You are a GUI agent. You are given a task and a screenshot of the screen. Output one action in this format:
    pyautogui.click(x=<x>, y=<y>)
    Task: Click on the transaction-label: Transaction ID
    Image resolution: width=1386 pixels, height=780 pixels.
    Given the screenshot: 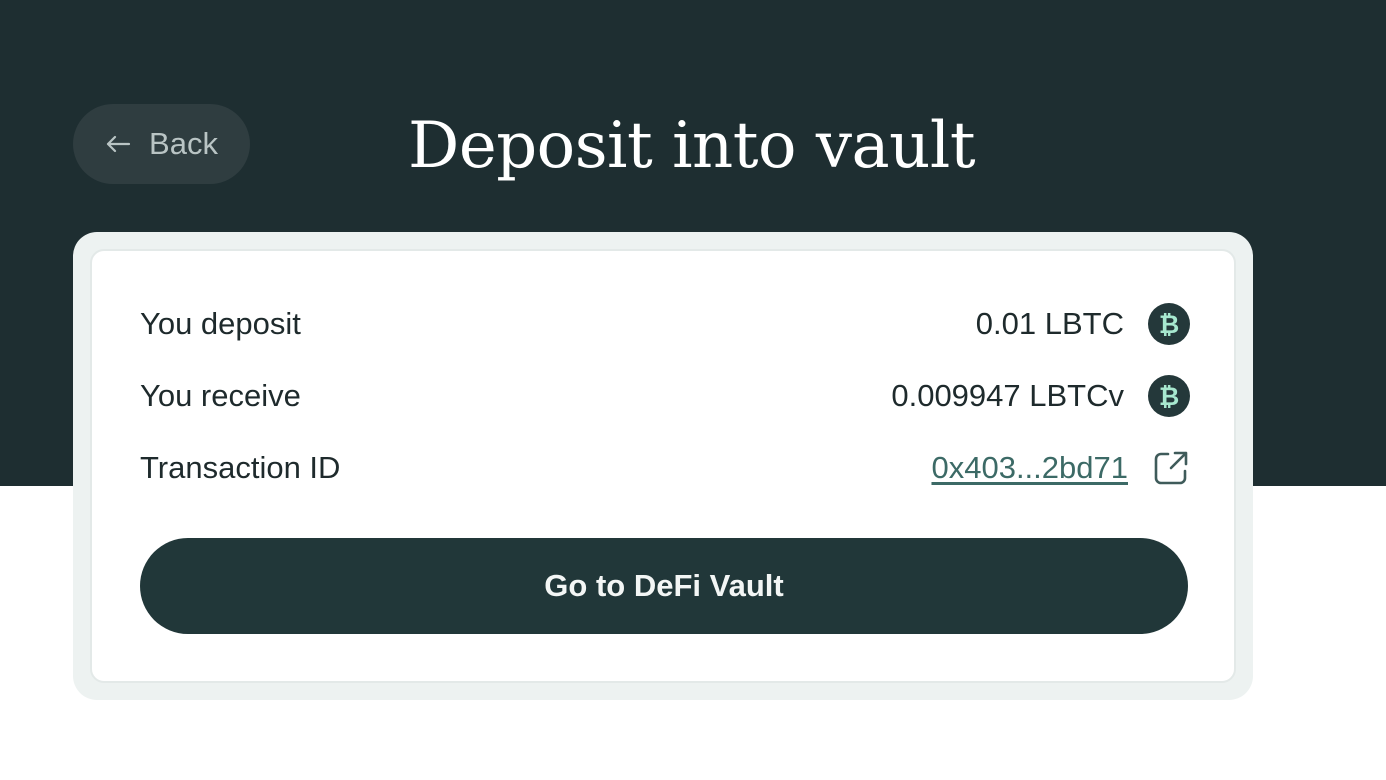 What is the action you would take?
    pyautogui.click(x=240, y=467)
    